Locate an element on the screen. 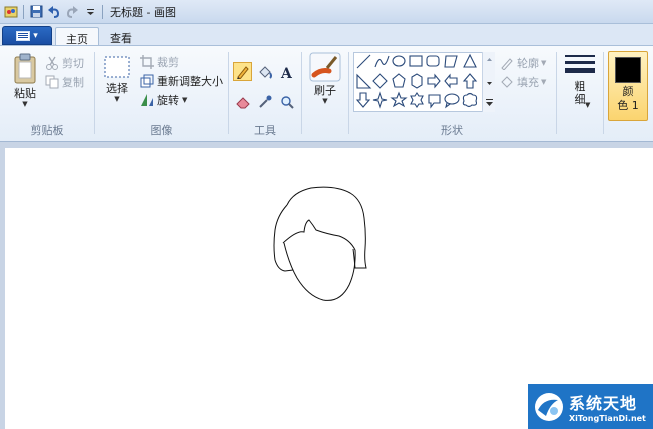 The height and width of the screenshot is (429, 653). paste-dropdown-icon: ▼ is located at coordinates (24, 104).